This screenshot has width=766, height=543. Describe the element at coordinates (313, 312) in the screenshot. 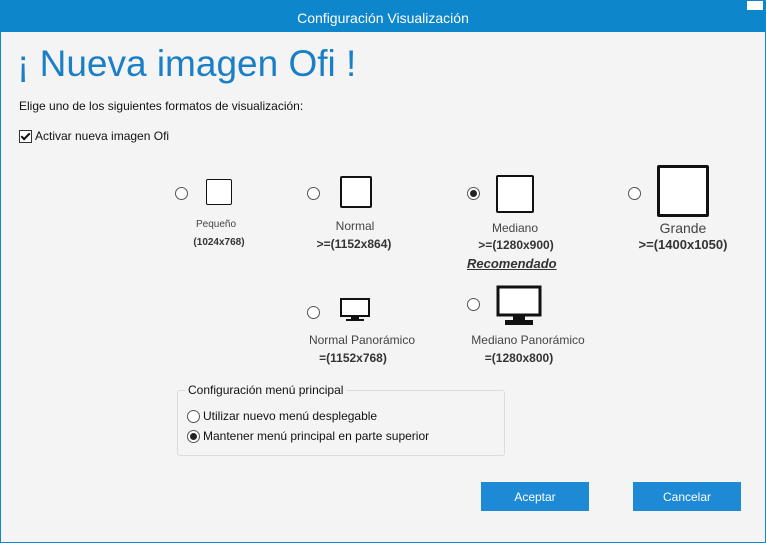

I see `radio-normal-panoramico` at that location.